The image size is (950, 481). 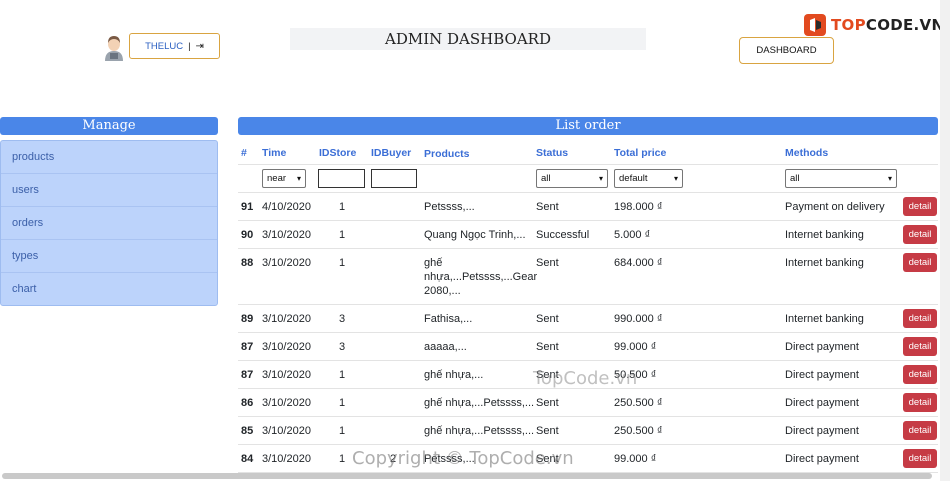 What do you see at coordinates (572, 178) in the screenshot?
I see `status-filter-select: all ▾` at bounding box center [572, 178].